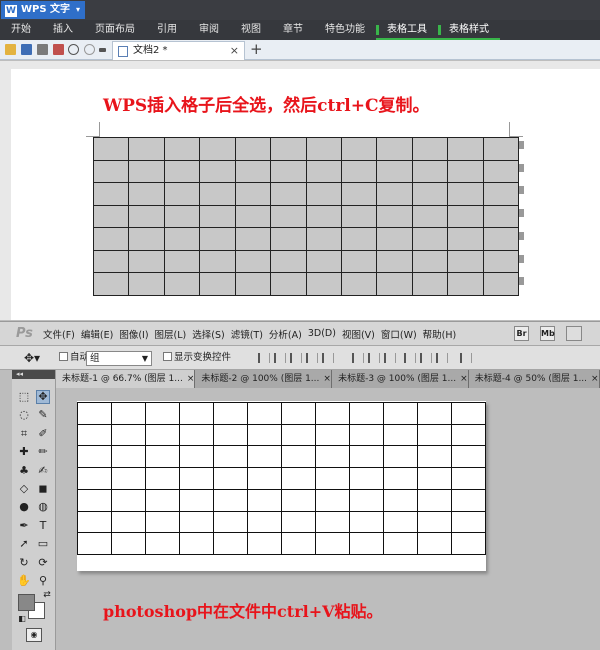  Describe the element at coordinates (247, 334) in the screenshot. I see `ps-menu-filter: 滤镜(T)` at that location.